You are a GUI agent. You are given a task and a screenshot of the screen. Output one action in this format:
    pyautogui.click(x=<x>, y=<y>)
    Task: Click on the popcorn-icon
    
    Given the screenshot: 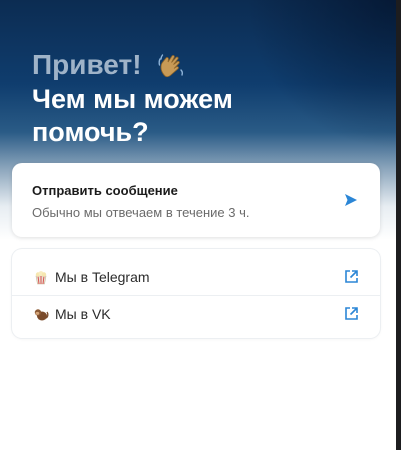 What is the action you would take?
    pyautogui.click(x=41, y=277)
    